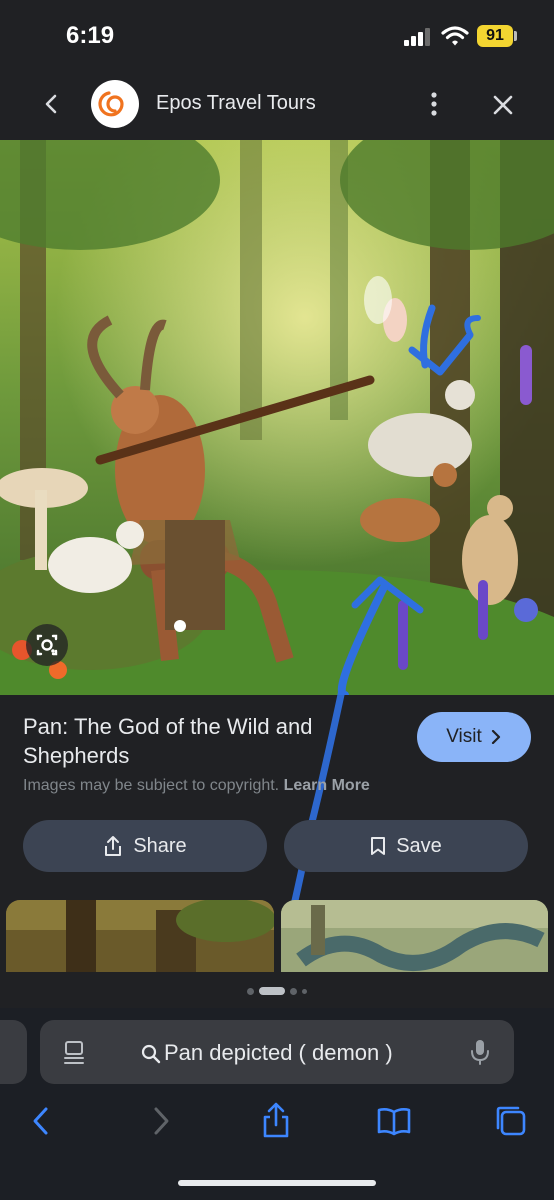 The image size is (554, 1200). I want to click on reader-view-icon, so click(75, 1053).